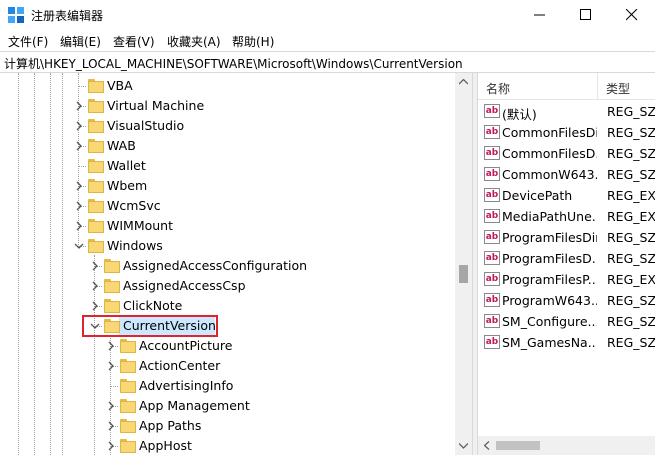 The image size is (655, 455). What do you see at coordinates (498, 88) in the screenshot?
I see `column-header-name: 名称` at bounding box center [498, 88].